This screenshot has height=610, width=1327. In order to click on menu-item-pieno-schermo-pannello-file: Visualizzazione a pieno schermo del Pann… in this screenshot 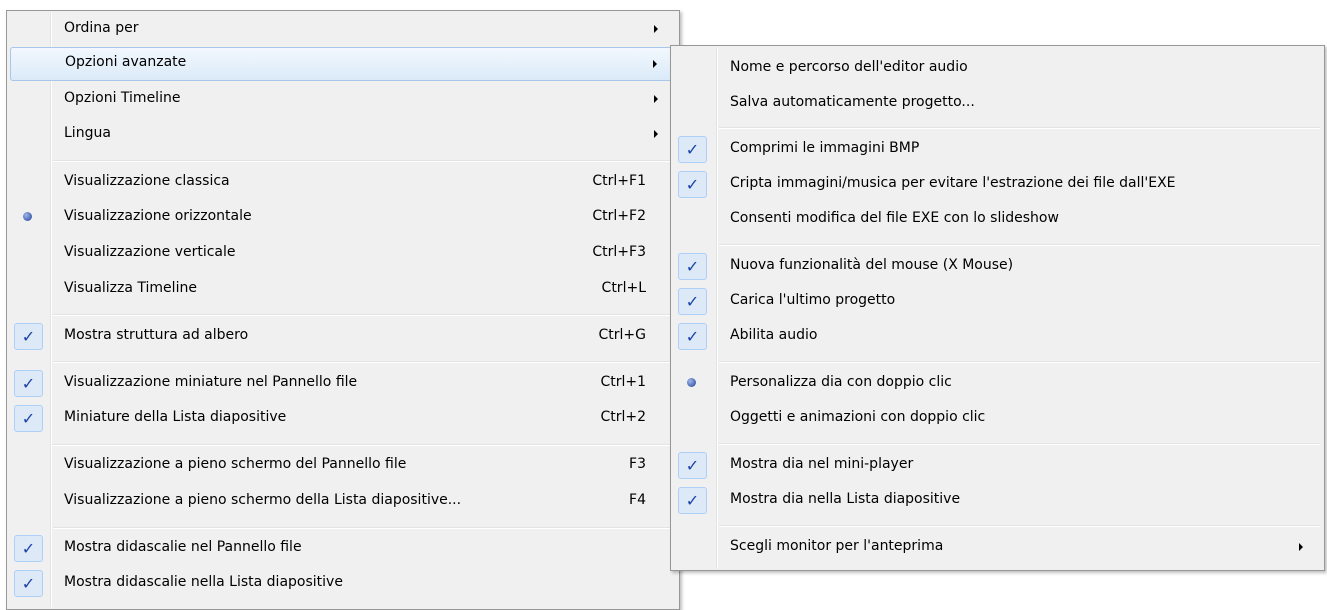, I will do `click(343, 466)`.